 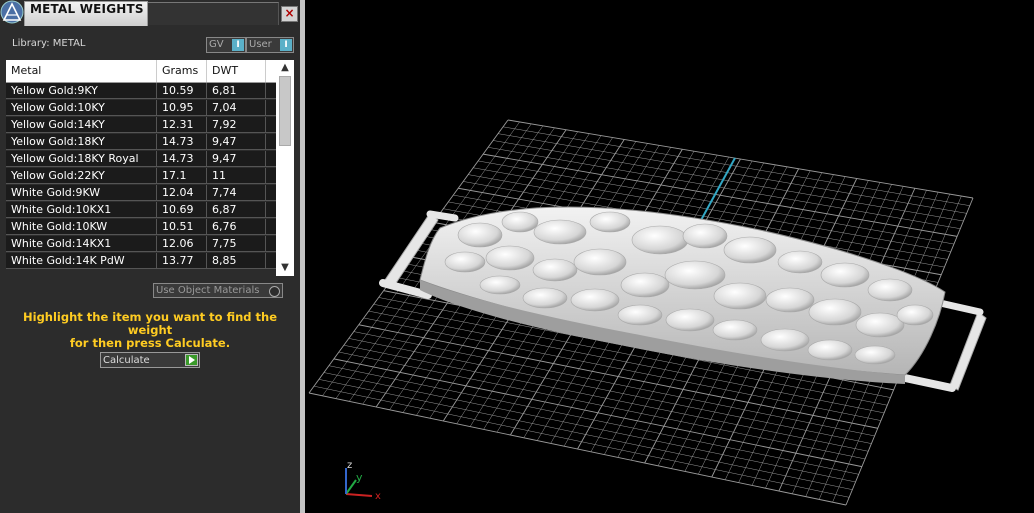 I want to click on metal-cell: White Gold:10KW, so click(x=81, y=227).